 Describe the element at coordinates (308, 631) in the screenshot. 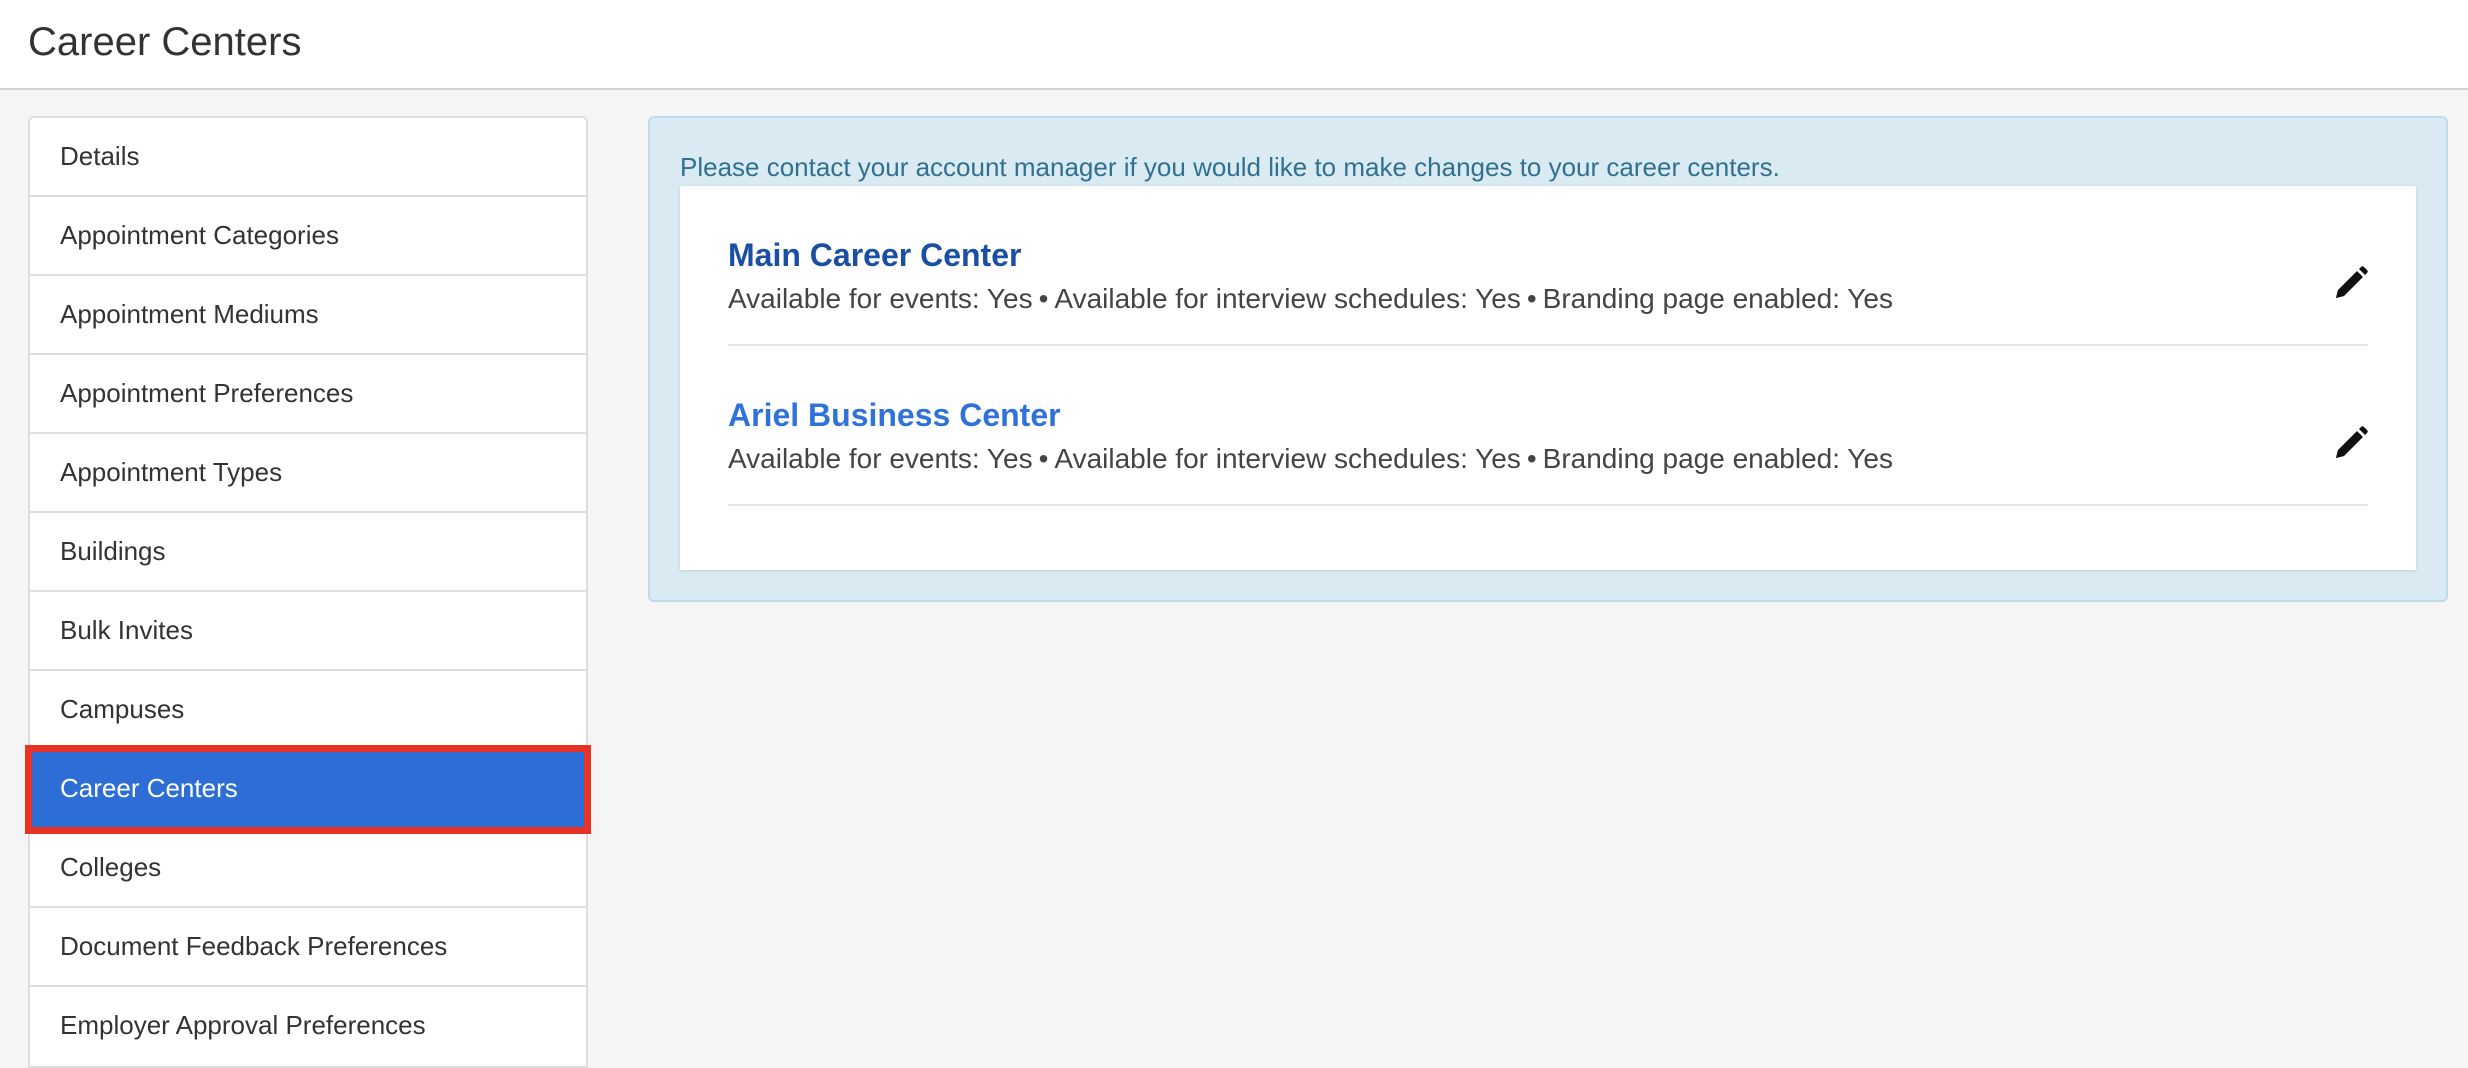

I see `sidebar-item-bulk-invites: Bulk Invites` at that location.